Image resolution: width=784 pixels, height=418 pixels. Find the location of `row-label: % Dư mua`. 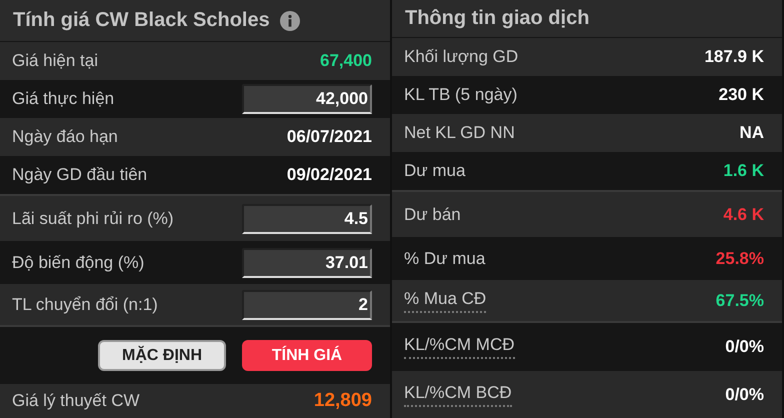

row-label: % Dư mua is located at coordinates (445, 258).